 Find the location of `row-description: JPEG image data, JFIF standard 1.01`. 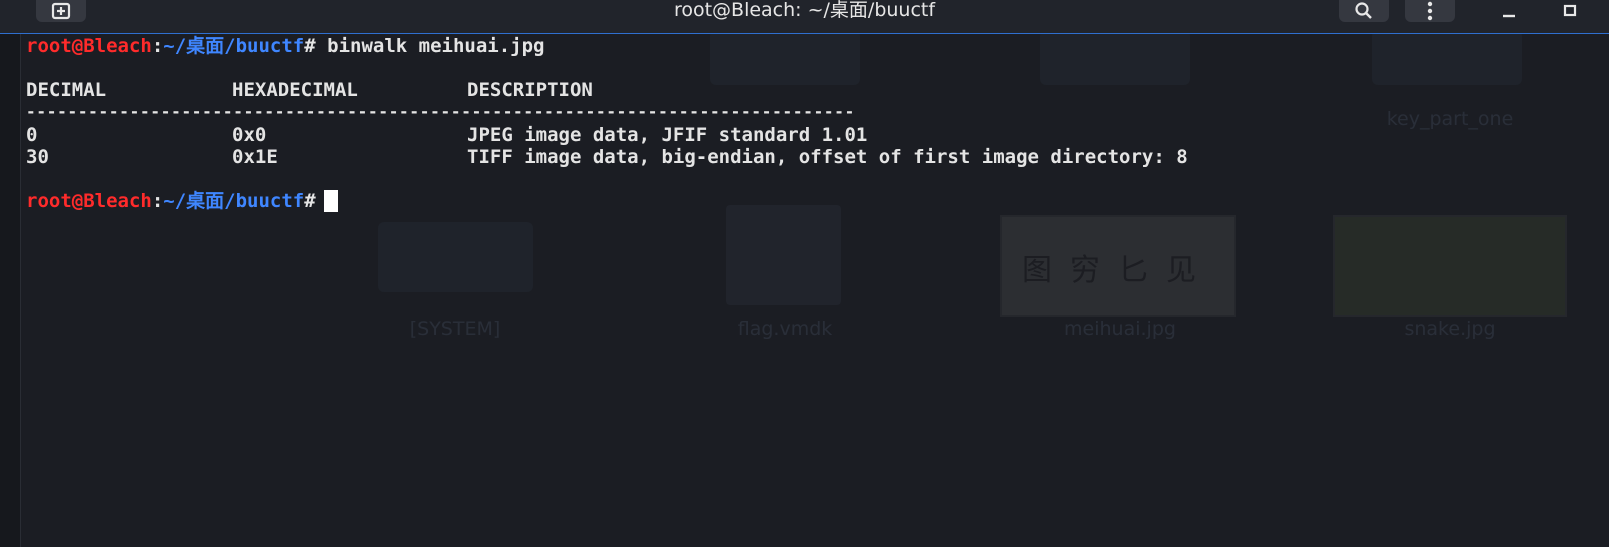

row-description: JPEG image data, JFIF standard 1.01 is located at coordinates (667, 135).